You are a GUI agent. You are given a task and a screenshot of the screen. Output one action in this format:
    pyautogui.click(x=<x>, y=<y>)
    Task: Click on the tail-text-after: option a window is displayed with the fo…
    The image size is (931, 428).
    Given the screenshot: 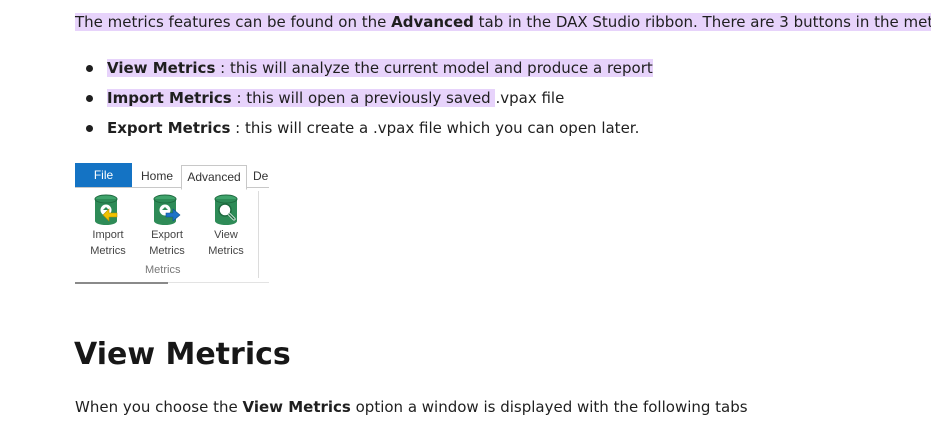 What is the action you would take?
    pyautogui.click(x=549, y=407)
    